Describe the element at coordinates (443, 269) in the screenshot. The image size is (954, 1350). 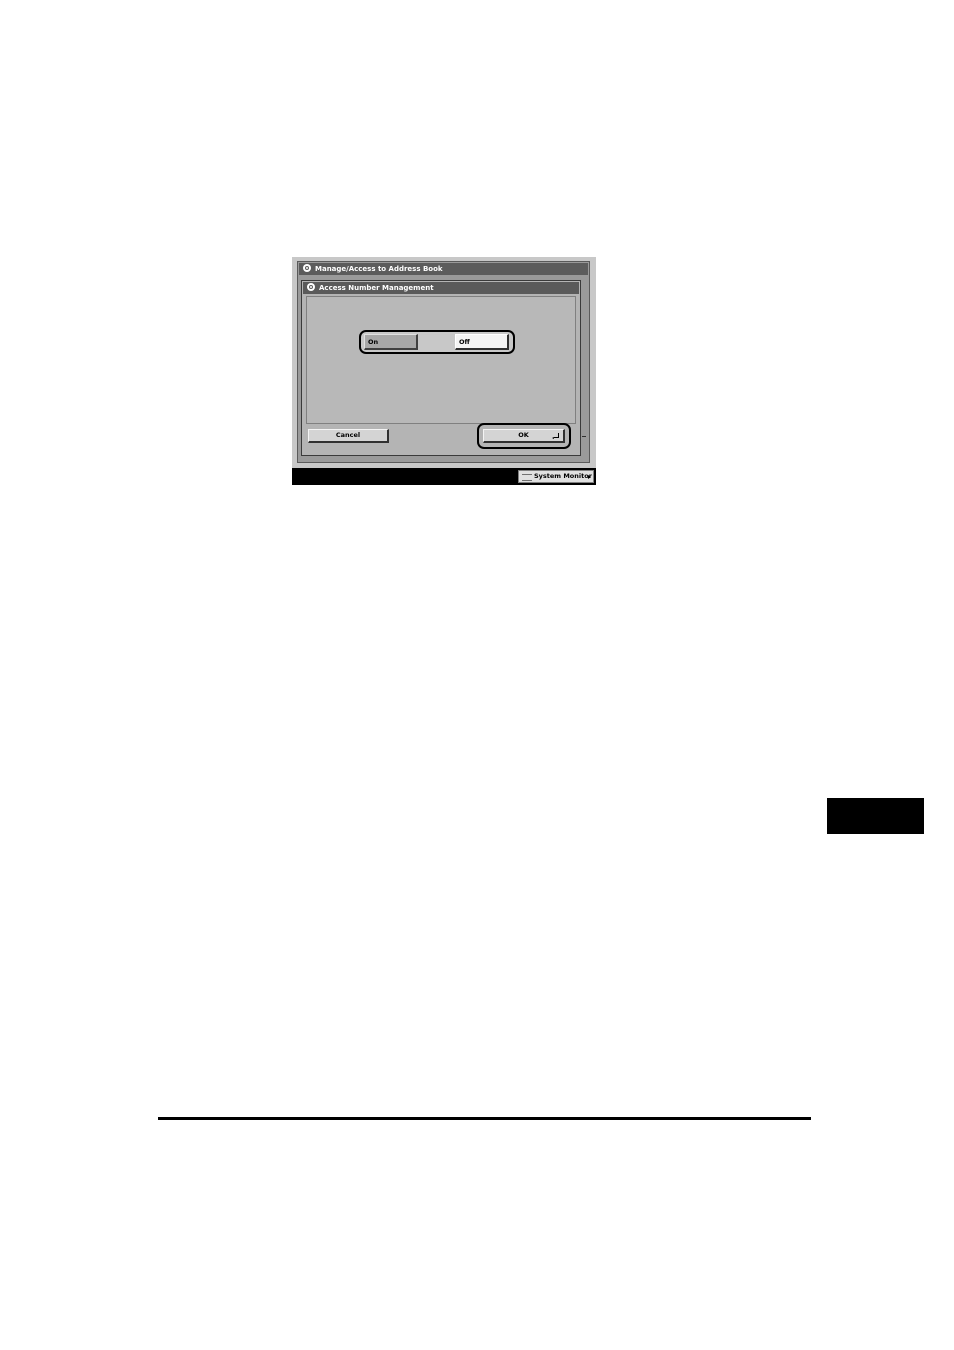
I see `outer-title-bar: Manage/Access to Address Book` at that location.